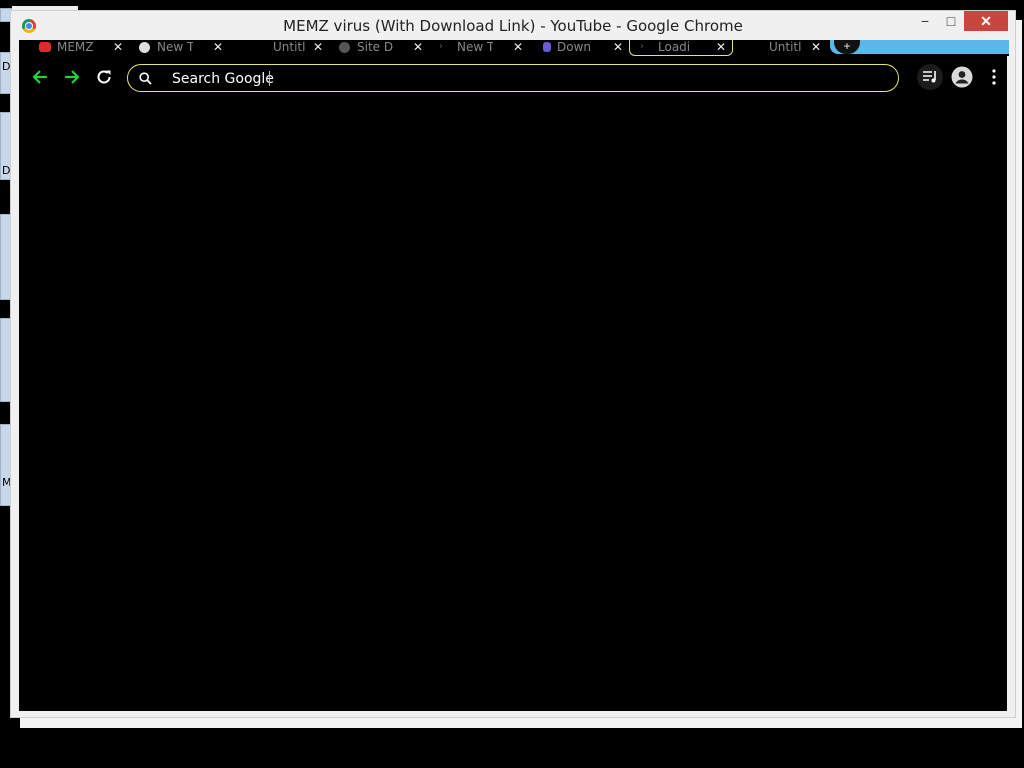 Image resolution: width=1024 pixels, height=768 pixels. What do you see at coordinates (547, 47) in the screenshot?
I see `download-icon` at bounding box center [547, 47].